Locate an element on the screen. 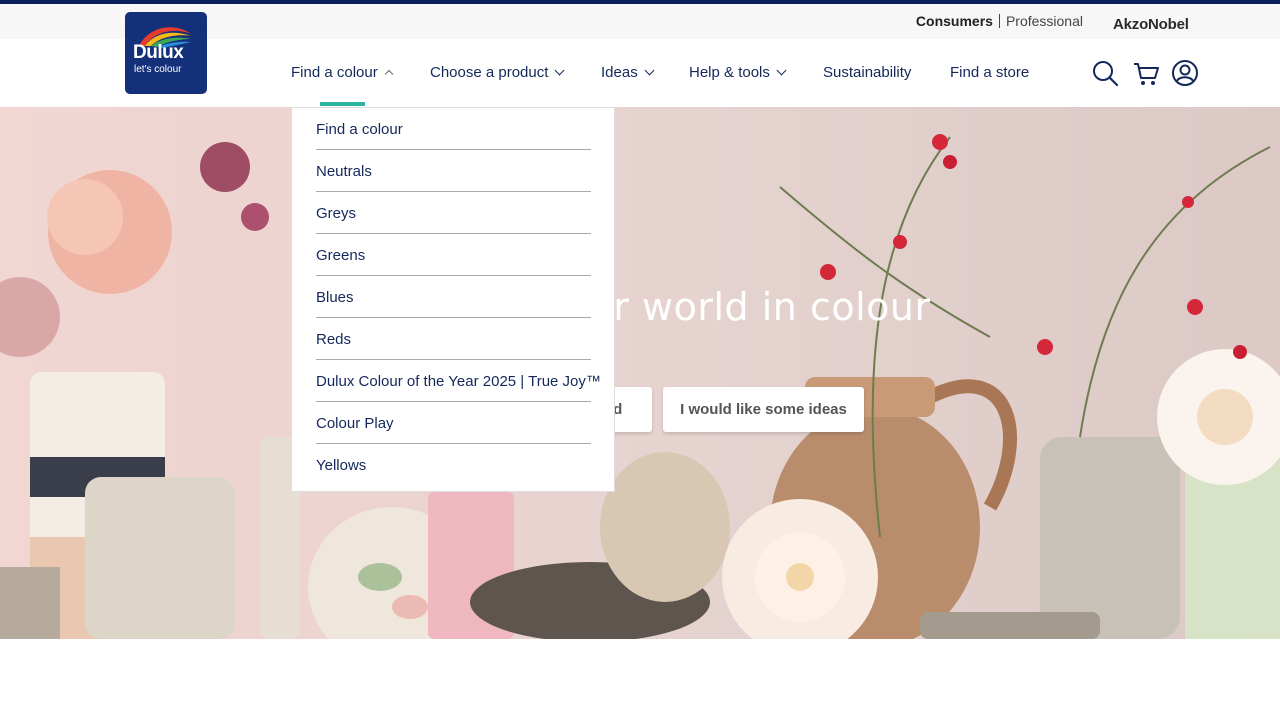  nav-label: Find a store is located at coordinates (990, 72).